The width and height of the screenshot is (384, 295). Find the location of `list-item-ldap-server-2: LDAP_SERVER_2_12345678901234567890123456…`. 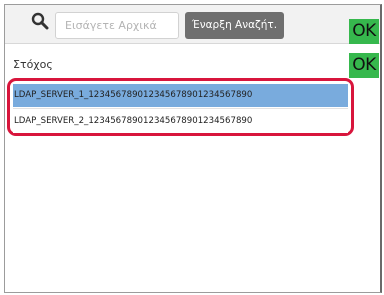

list-item-ldap-server-2: LDAP_SERVER_2_12345678901234567890123456… is located at coordinates (180, 121).